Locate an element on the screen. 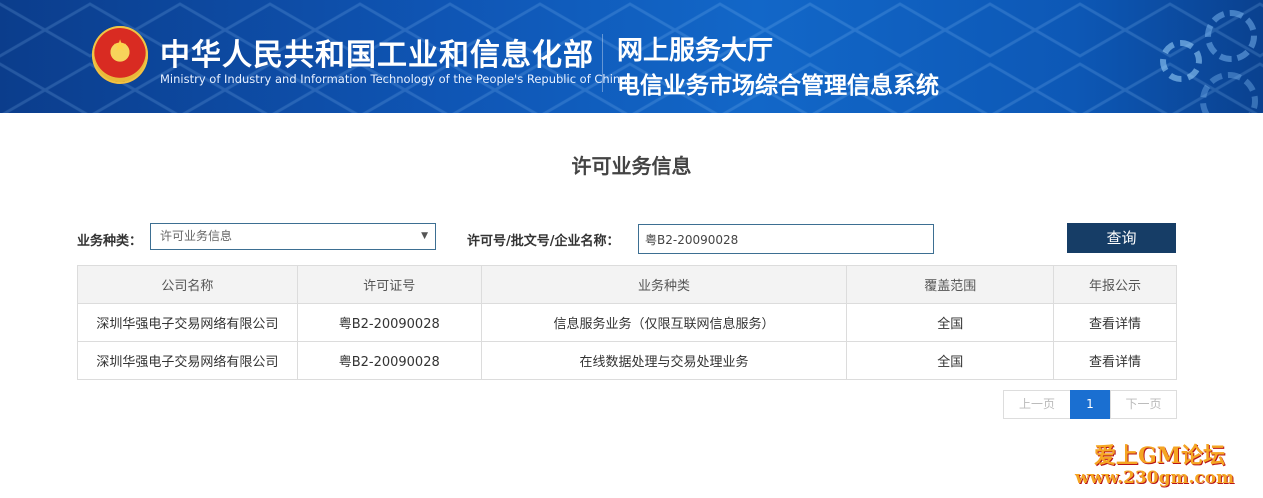  category-select-value: 许可业务信息 is located at coordinates (196, 236).